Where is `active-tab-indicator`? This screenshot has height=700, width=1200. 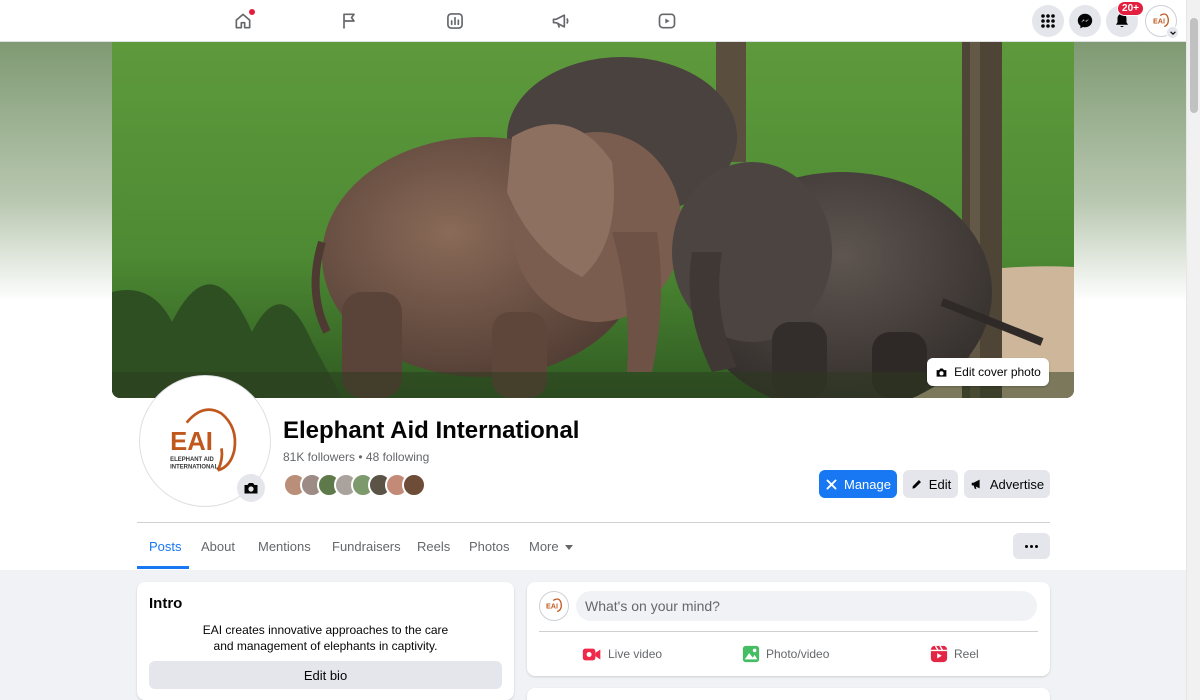
active-tab-indicator is located at coordinates (163, 567).